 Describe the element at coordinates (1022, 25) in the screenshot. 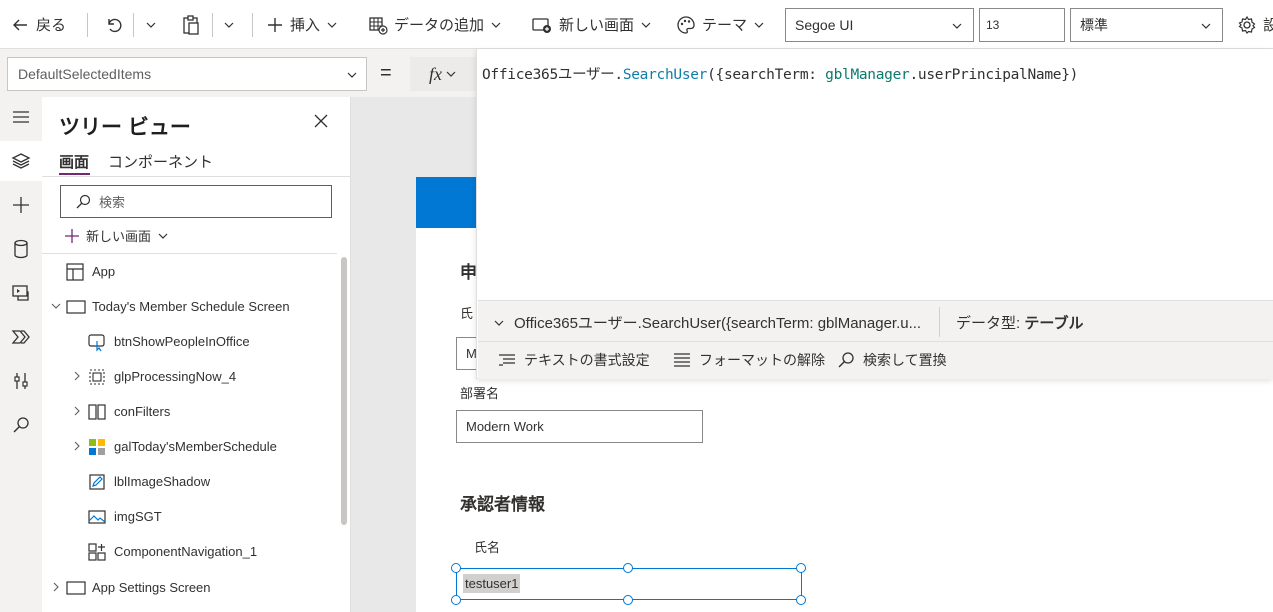

I see `font-size-input: 13` at that location.